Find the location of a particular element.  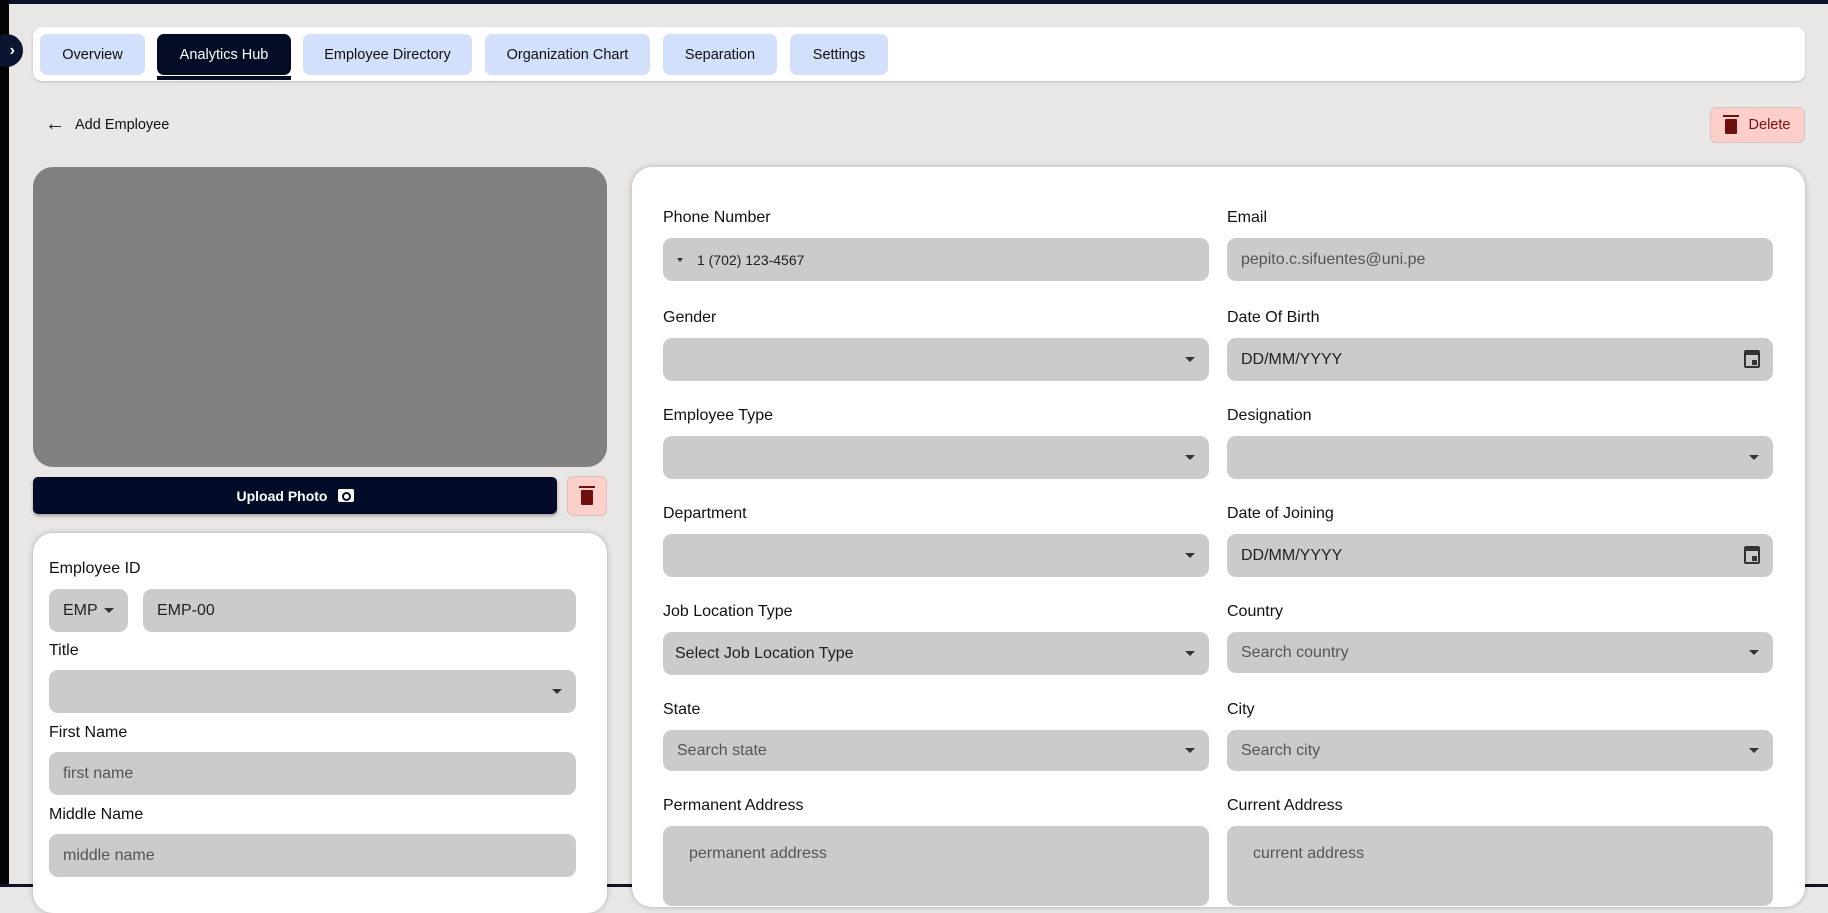

current-address-textarea: current address is located at coordinates (1500, 866).